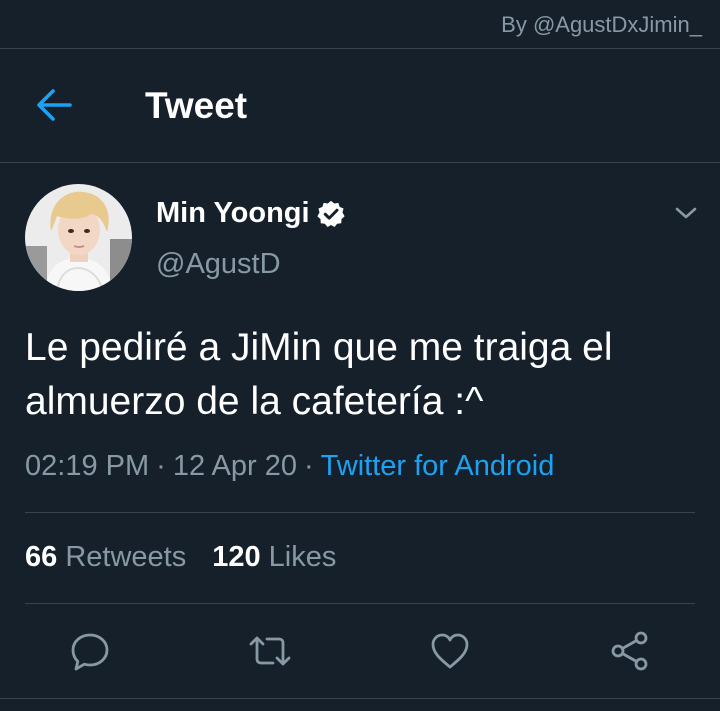  Describe the element at coordinates (78, 237) in the screenshot. I see `avatar` at that location.